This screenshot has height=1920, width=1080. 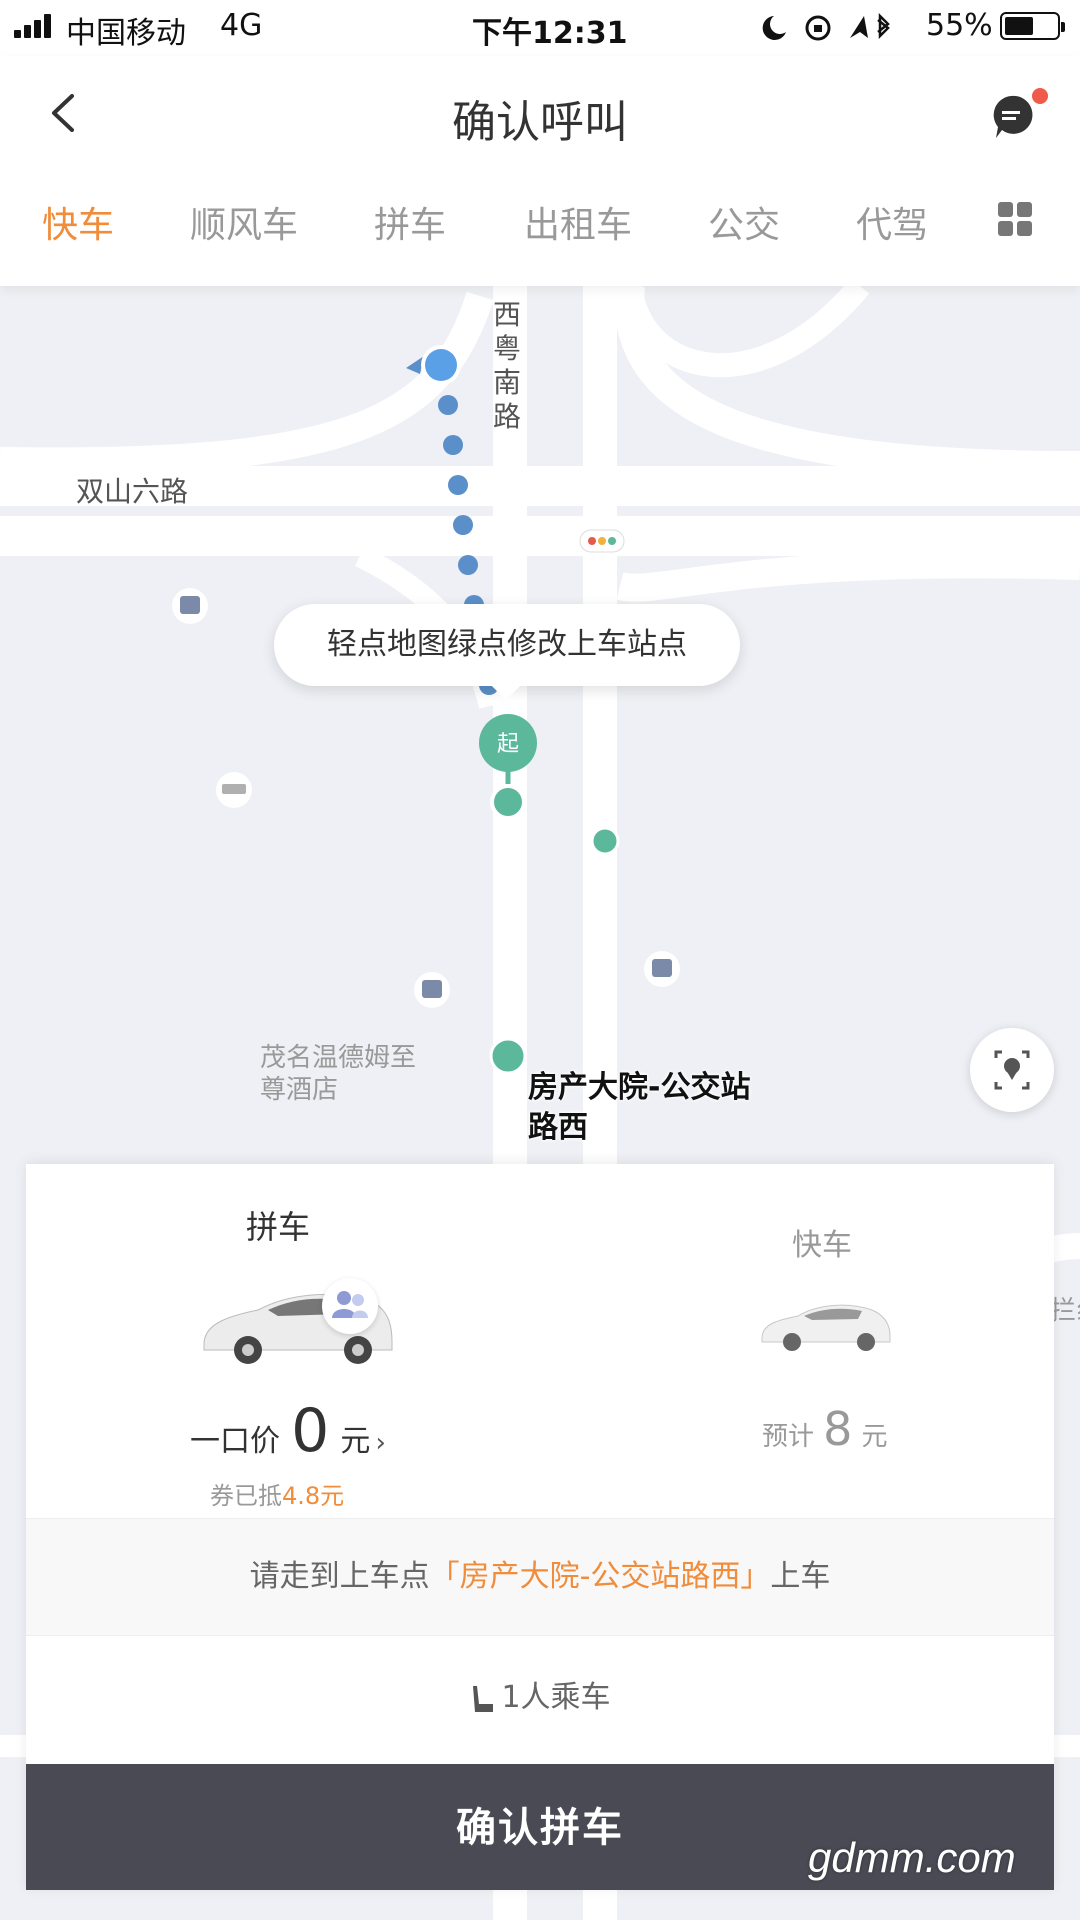 What do you see at coordinates (244, 222) in the screenshot?
I see `tab-hitch: 顺风车` at bounding box center [244, 222].